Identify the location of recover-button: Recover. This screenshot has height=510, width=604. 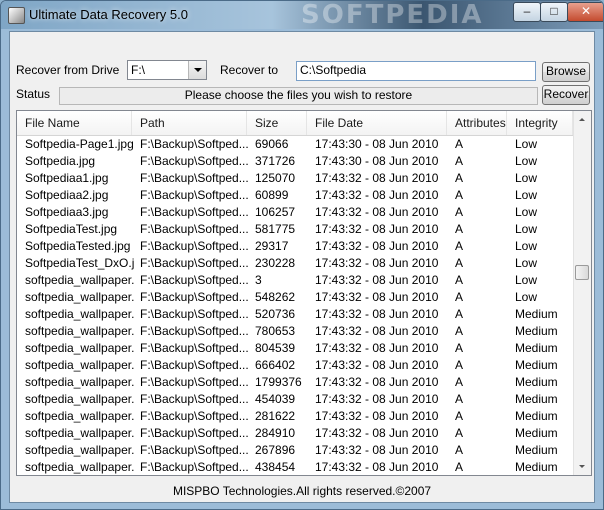
(566, 95).